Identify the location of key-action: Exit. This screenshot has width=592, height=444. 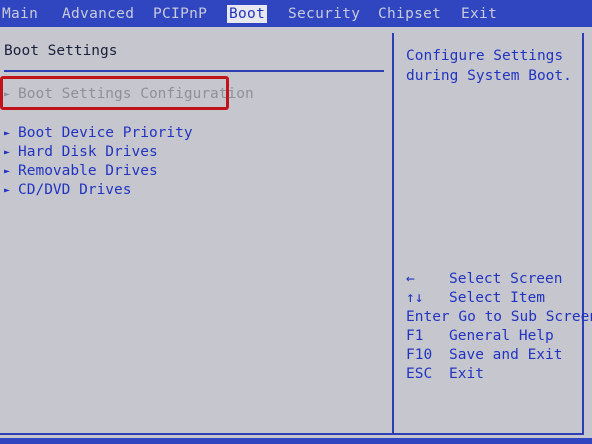
(466, 374).